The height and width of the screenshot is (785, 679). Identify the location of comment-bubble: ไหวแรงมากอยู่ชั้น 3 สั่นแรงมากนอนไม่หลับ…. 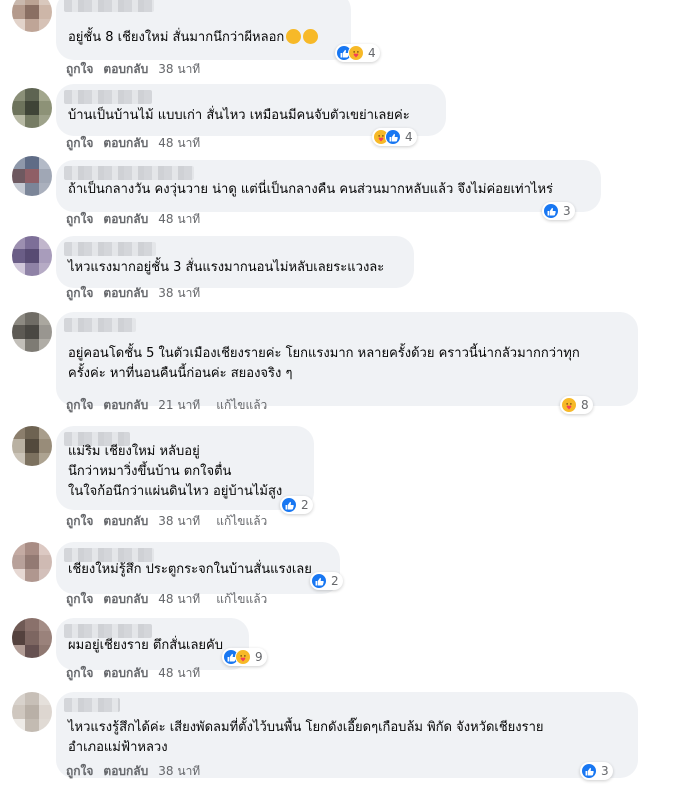
(235, 262).